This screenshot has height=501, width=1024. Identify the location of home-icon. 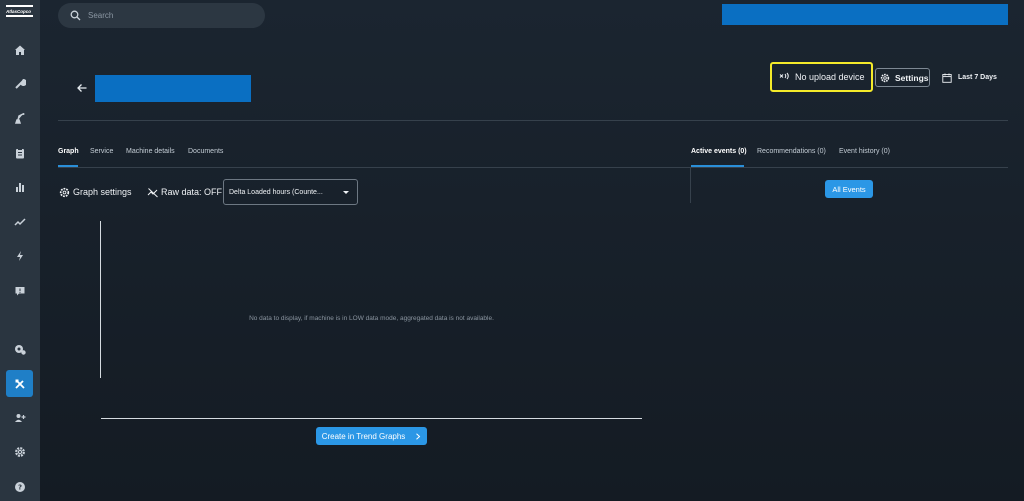
(19, 49).